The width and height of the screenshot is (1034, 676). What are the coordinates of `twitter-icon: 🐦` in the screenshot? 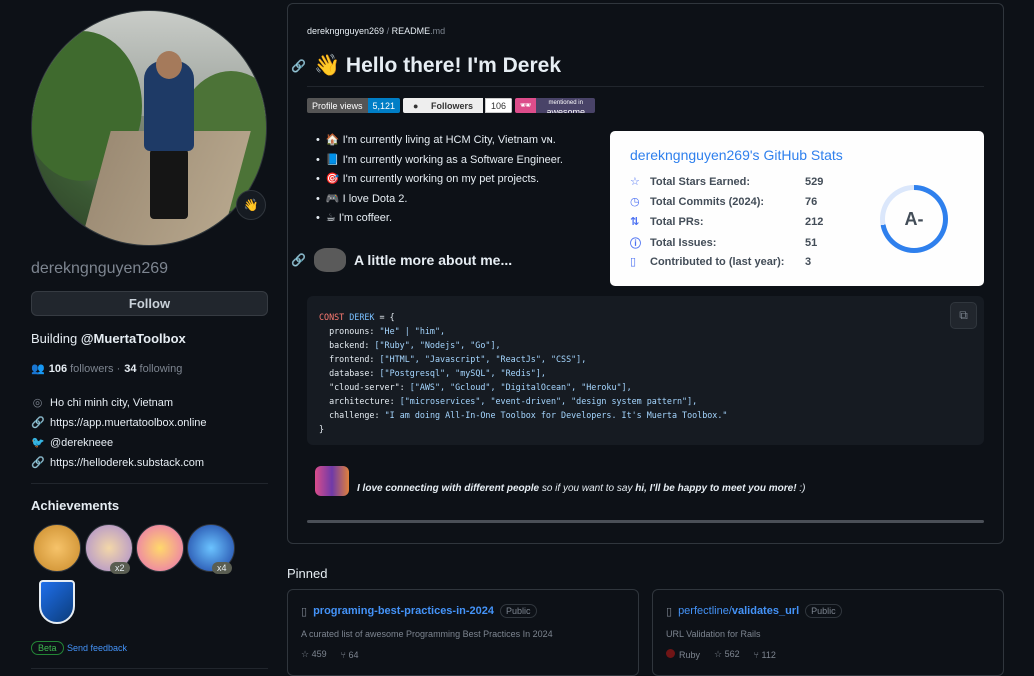 It's located at (38, 443).